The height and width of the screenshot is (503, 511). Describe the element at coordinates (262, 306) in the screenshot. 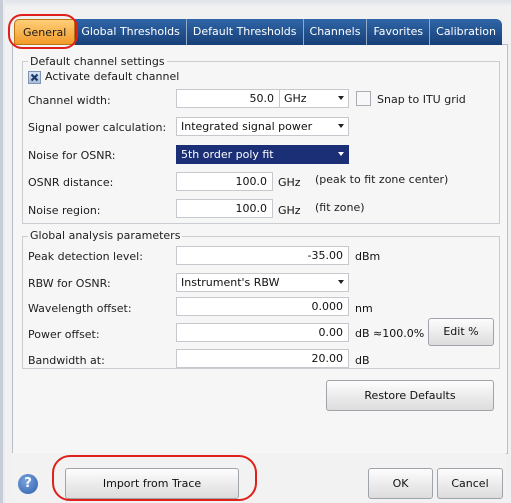

I see `wavelength-offset-input: 0.000` at that location.